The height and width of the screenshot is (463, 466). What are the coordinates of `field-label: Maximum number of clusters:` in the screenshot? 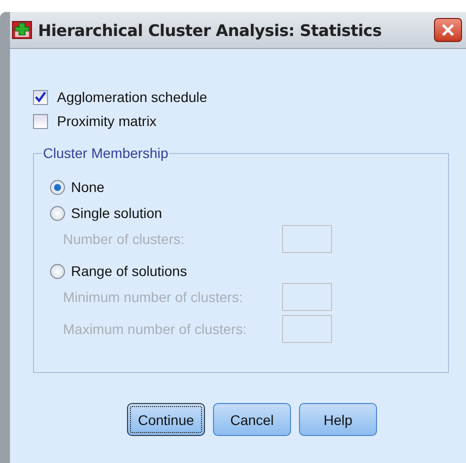 It's located at (155, 329).